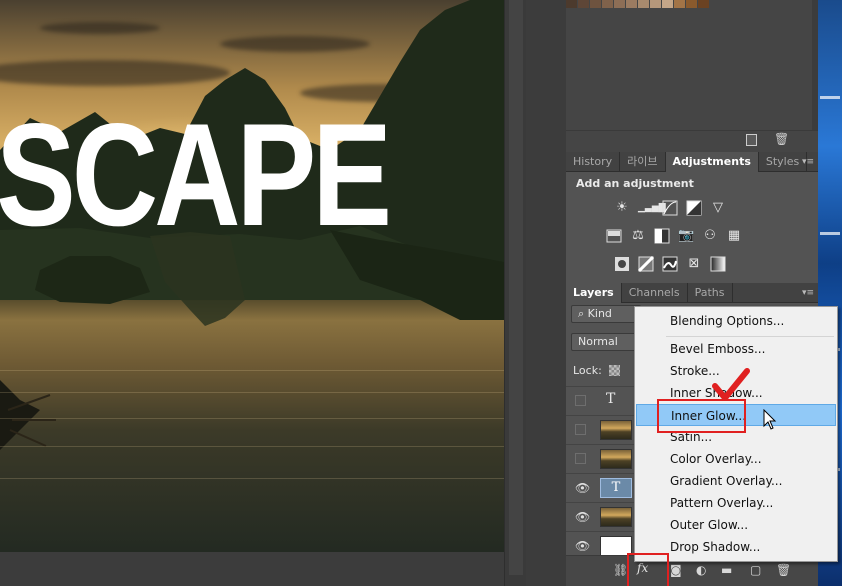 The height and width of the screenshot is (586, 842). I want to click on exposure-icon, so click(694, 208).